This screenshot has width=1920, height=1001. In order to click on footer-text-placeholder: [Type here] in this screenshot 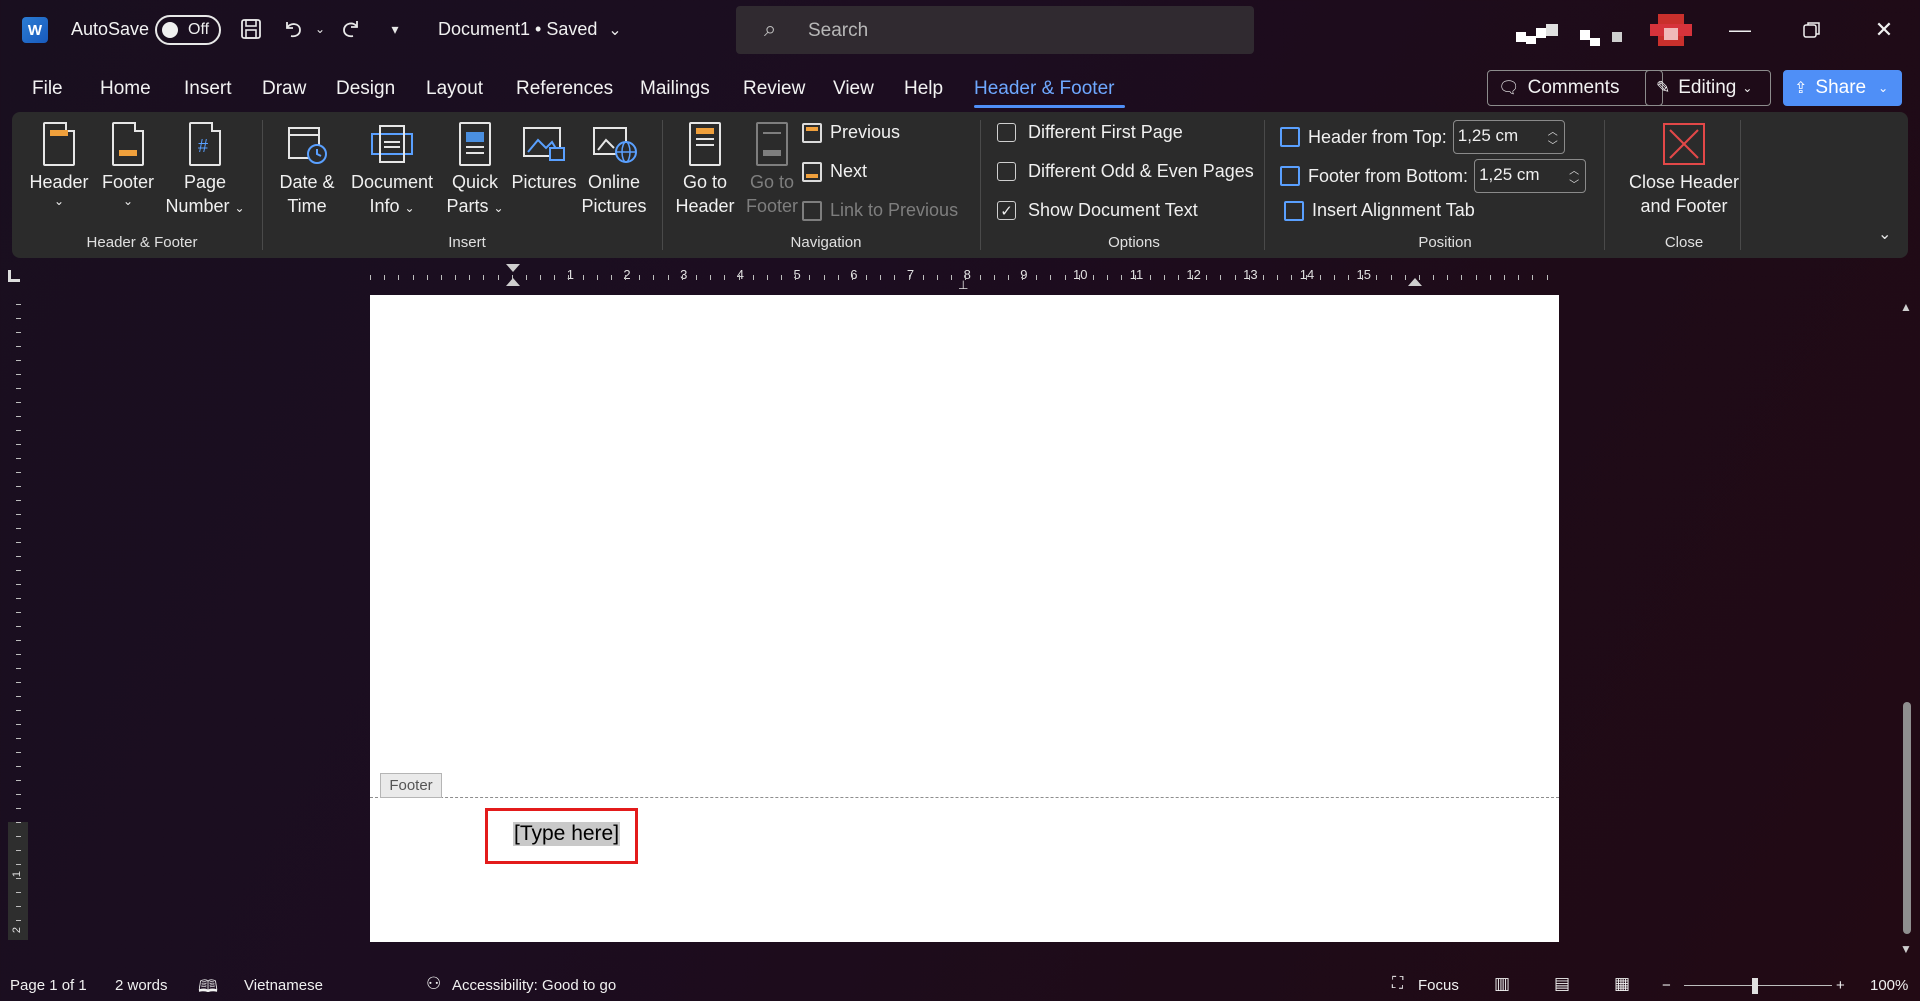, I will do `click(567, 834)`.